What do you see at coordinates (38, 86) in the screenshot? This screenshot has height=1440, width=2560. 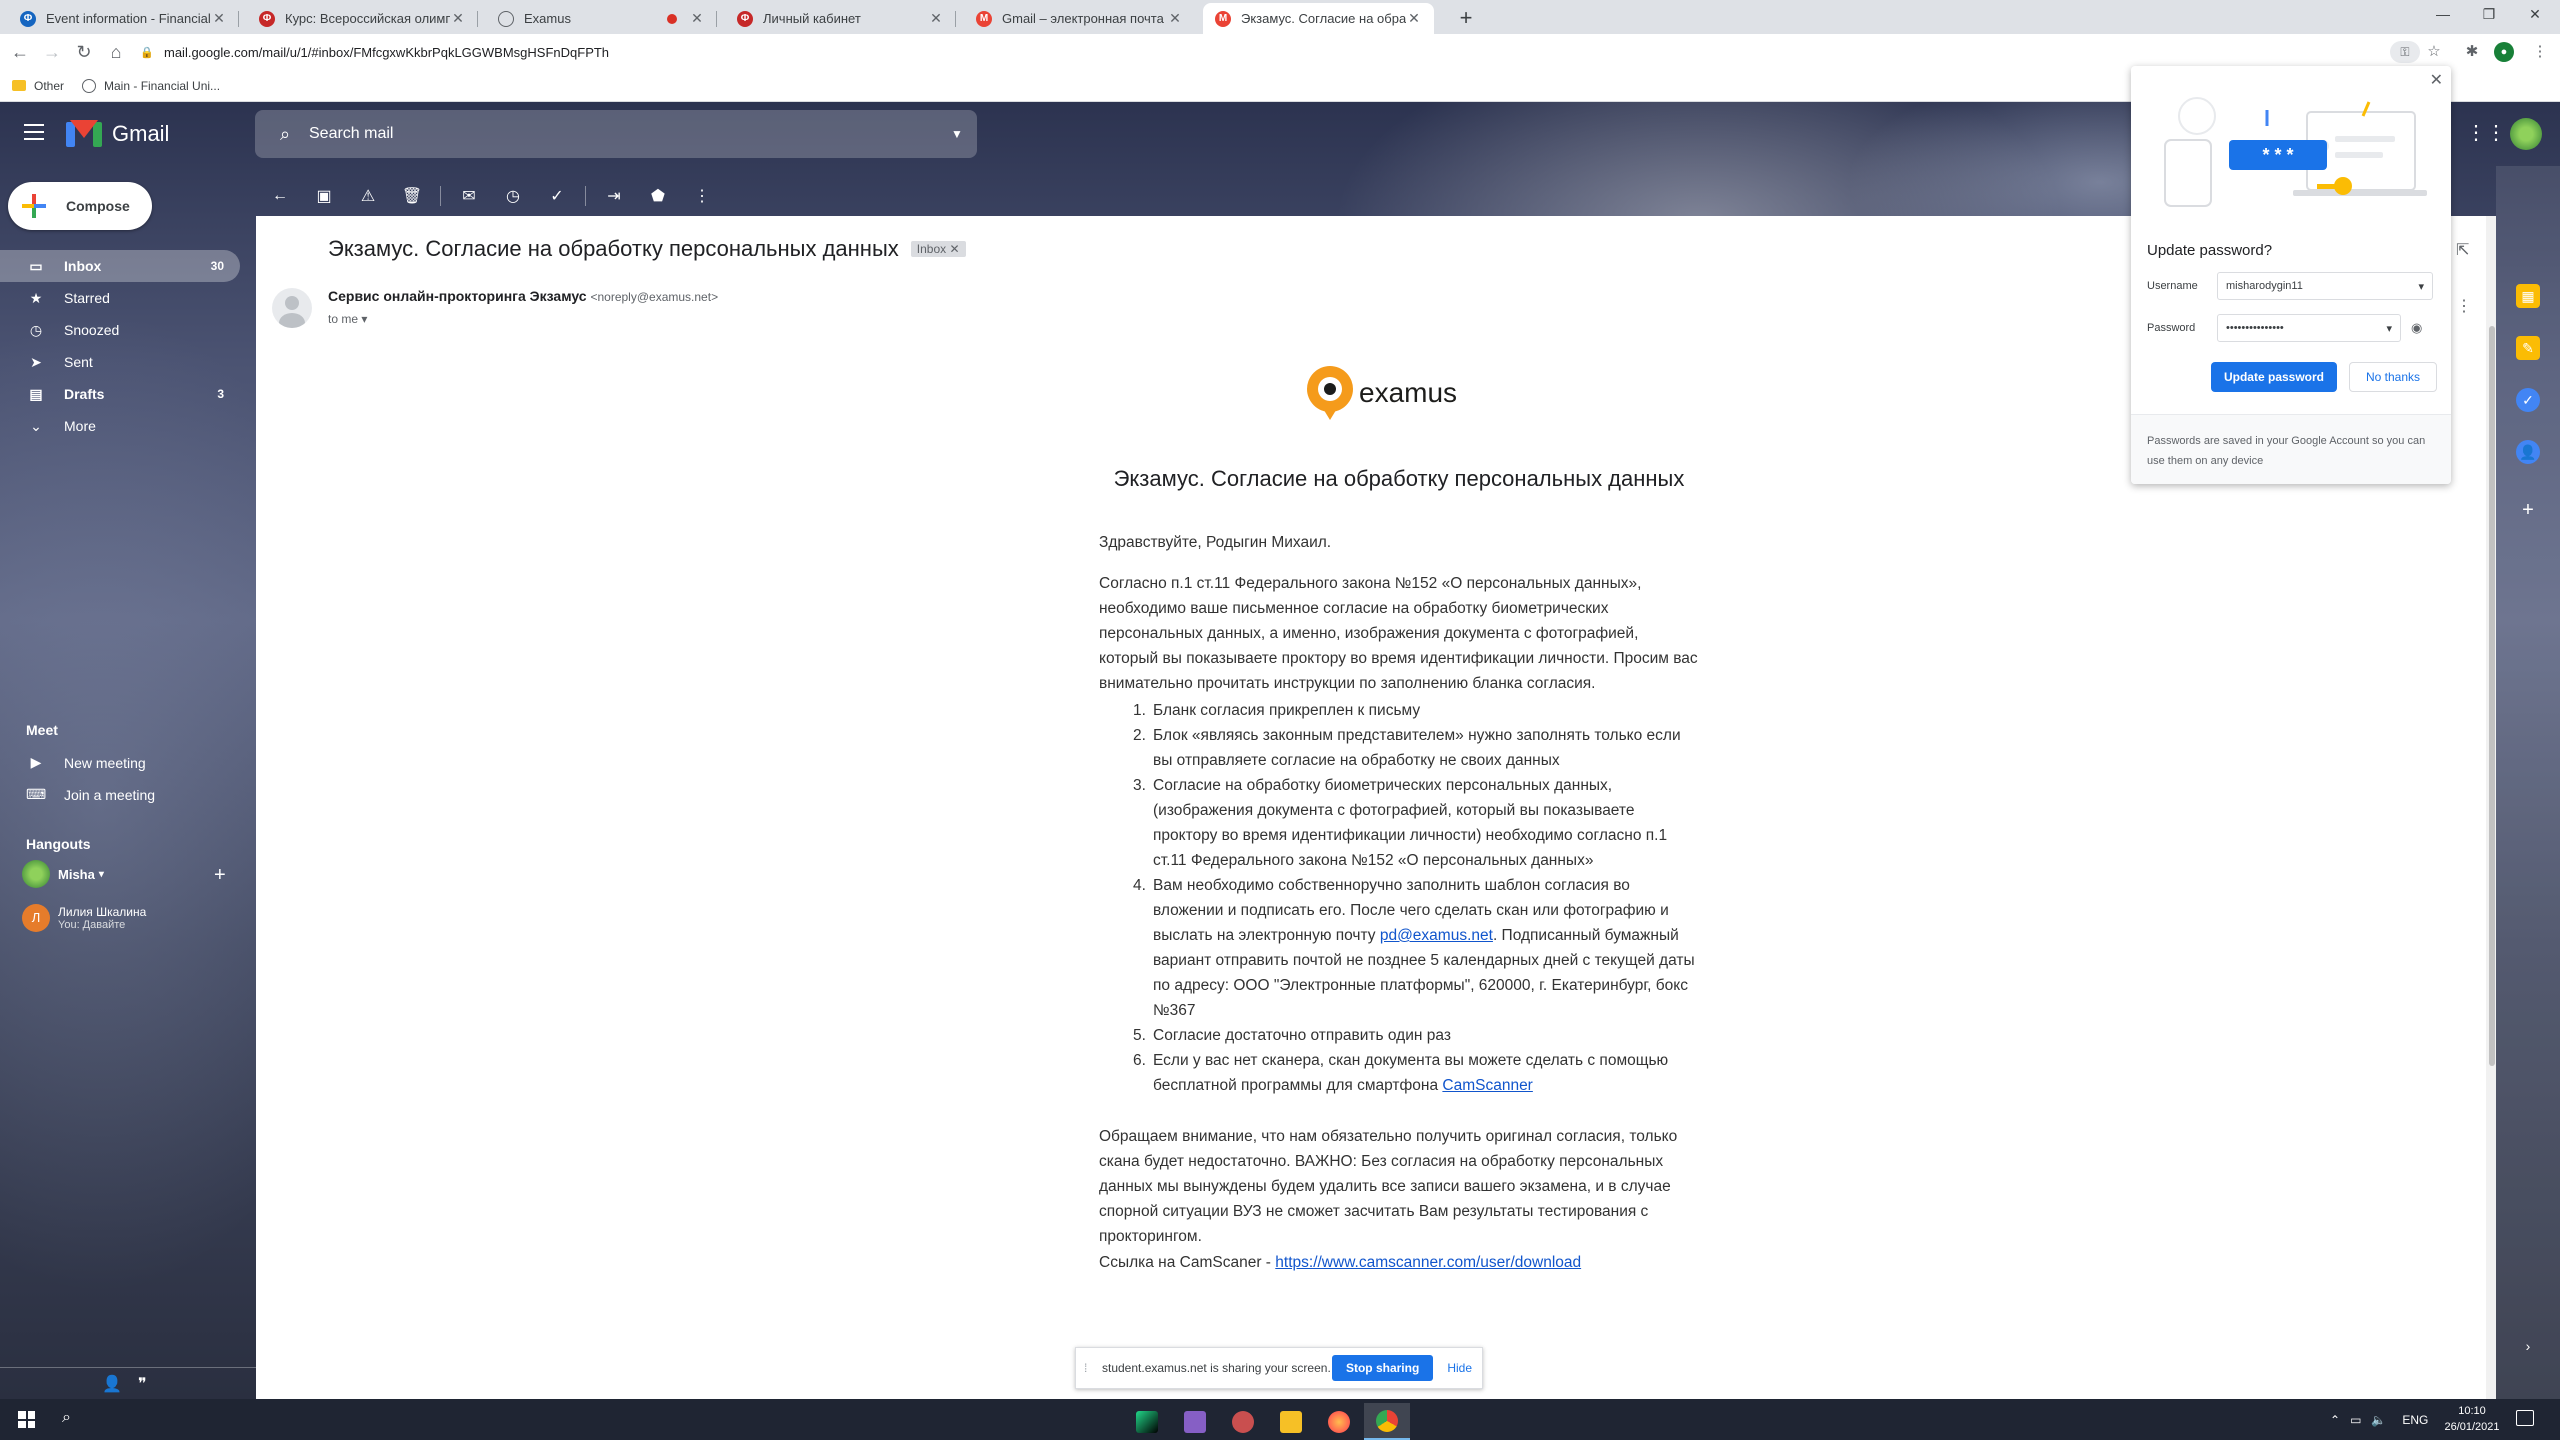 I see `bookmark-other: Other` at bounding box center [38, 86].